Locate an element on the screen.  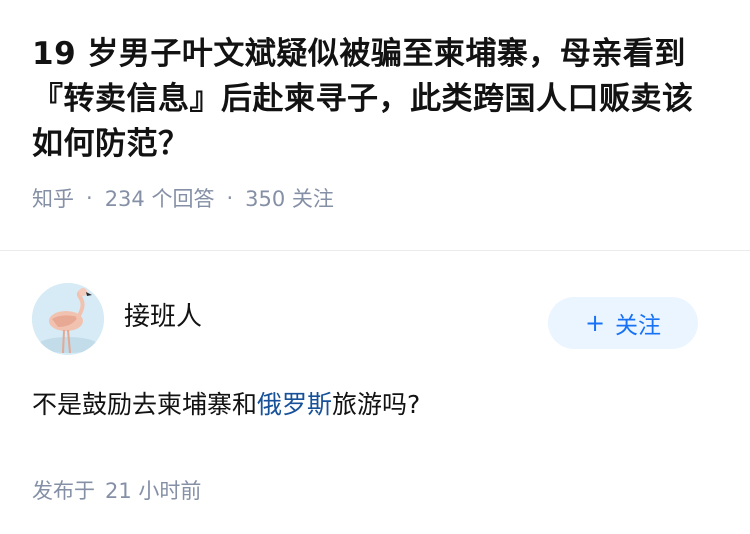
answer-link: 俄罗斯 is located at coordinates (294, 404).